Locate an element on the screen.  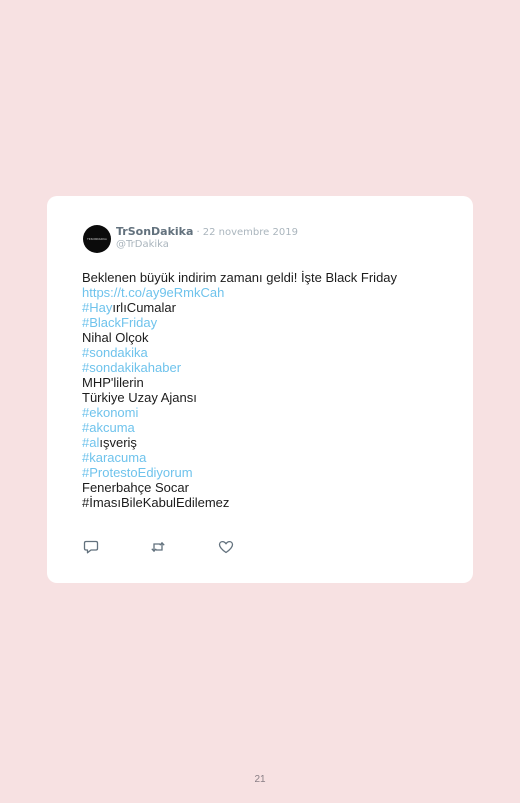
like-icon is located at coordinates (226, 547).